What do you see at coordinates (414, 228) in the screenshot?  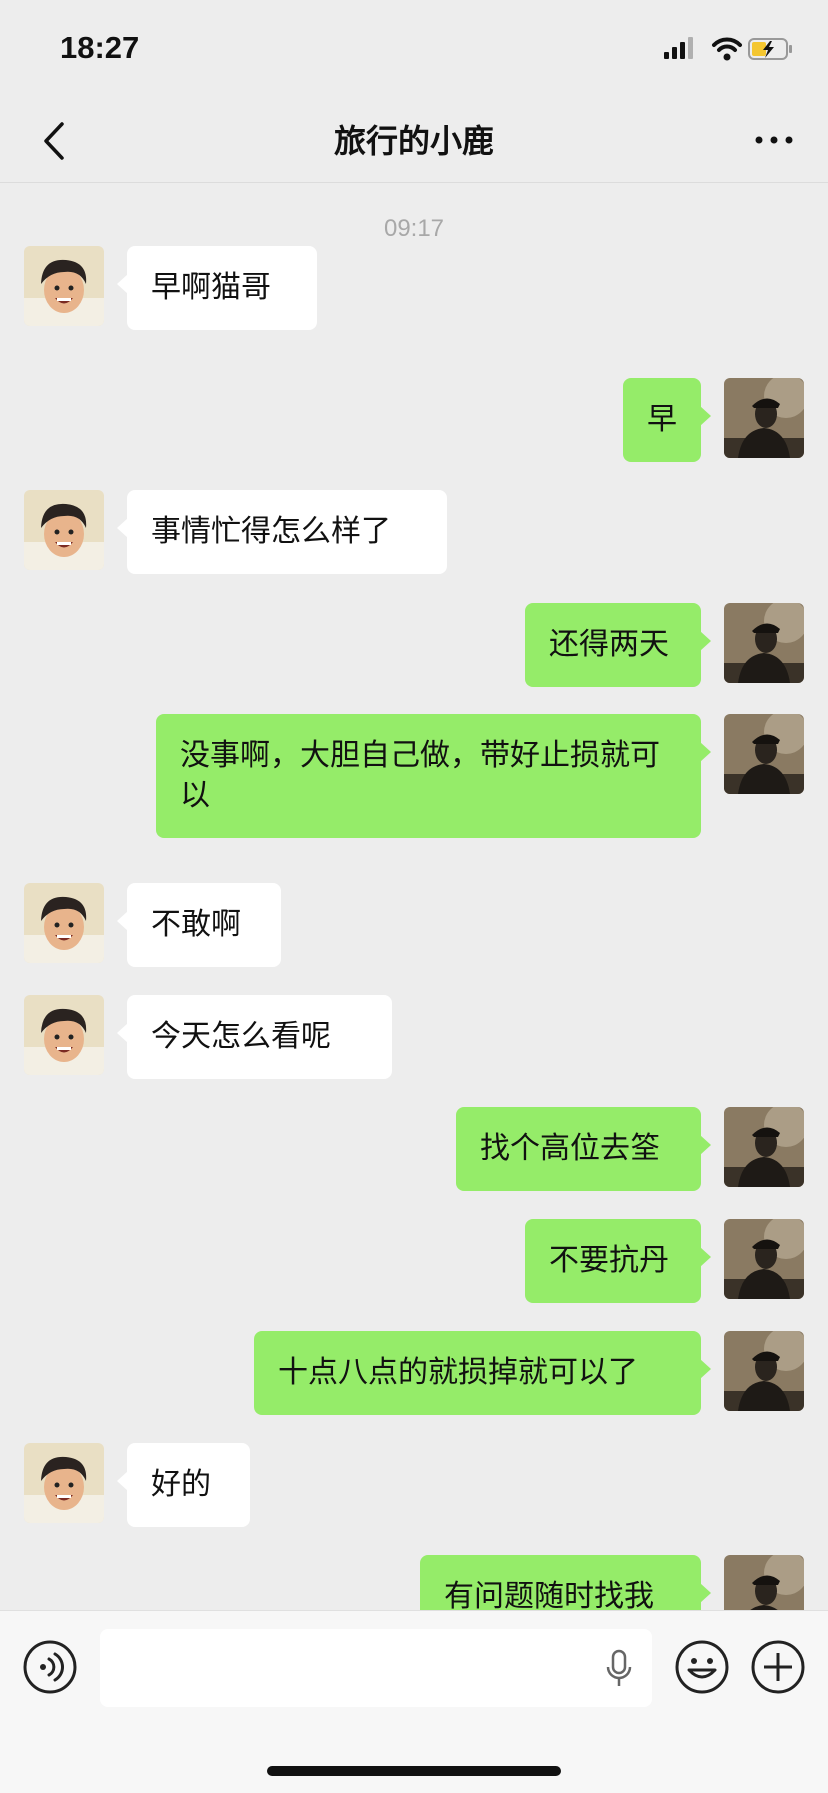 I see `message-timestamp: 09:17` at bounding box center [414, 228].